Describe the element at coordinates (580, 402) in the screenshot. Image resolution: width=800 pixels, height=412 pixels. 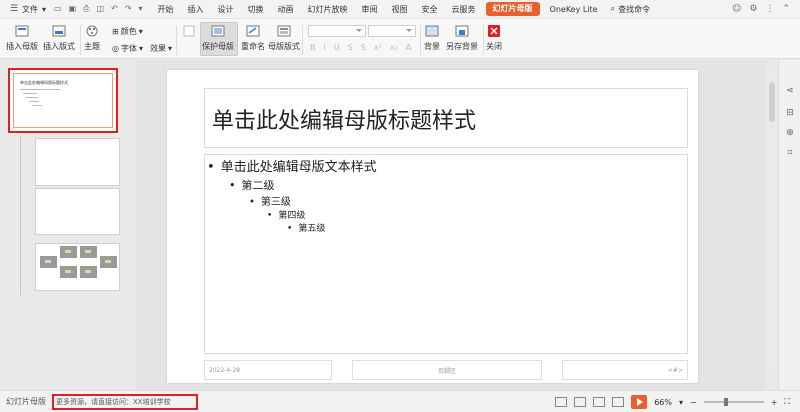
I see `normal-view-icon` at that location.